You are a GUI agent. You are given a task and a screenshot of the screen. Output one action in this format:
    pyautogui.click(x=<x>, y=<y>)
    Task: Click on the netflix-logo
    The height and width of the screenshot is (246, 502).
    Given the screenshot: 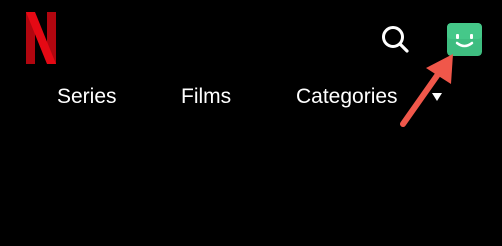 What is the action you would take?
    pyautogui.click(x=41, y=38)
    